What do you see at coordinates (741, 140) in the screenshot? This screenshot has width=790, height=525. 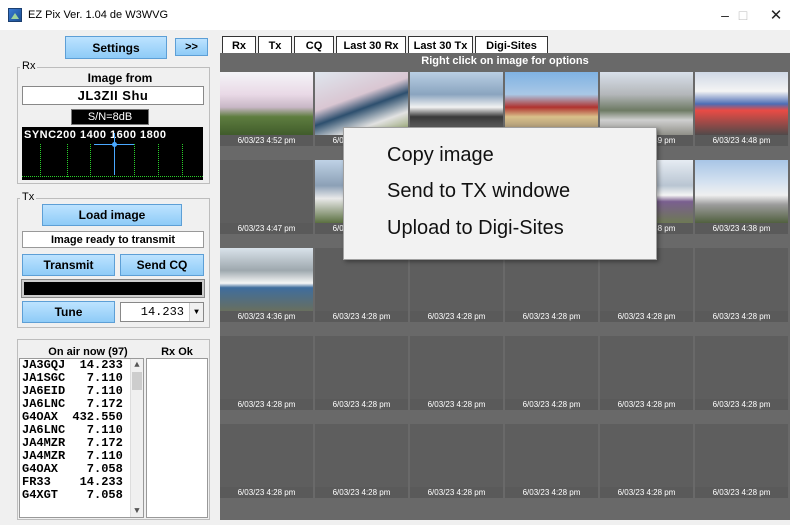 I see `image-timestamp: 6/03/23 4:48 pm` at bounding box center [741, 140].